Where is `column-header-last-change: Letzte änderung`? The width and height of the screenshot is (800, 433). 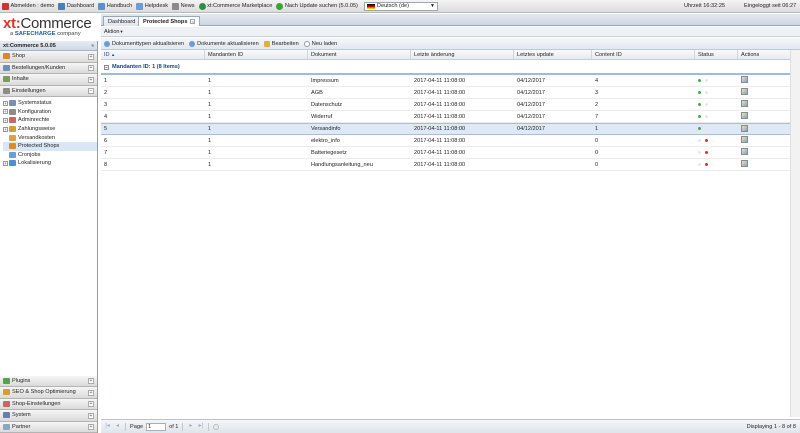 column-header-last-change: Letzte änderung is located at coordinates (462, 54).